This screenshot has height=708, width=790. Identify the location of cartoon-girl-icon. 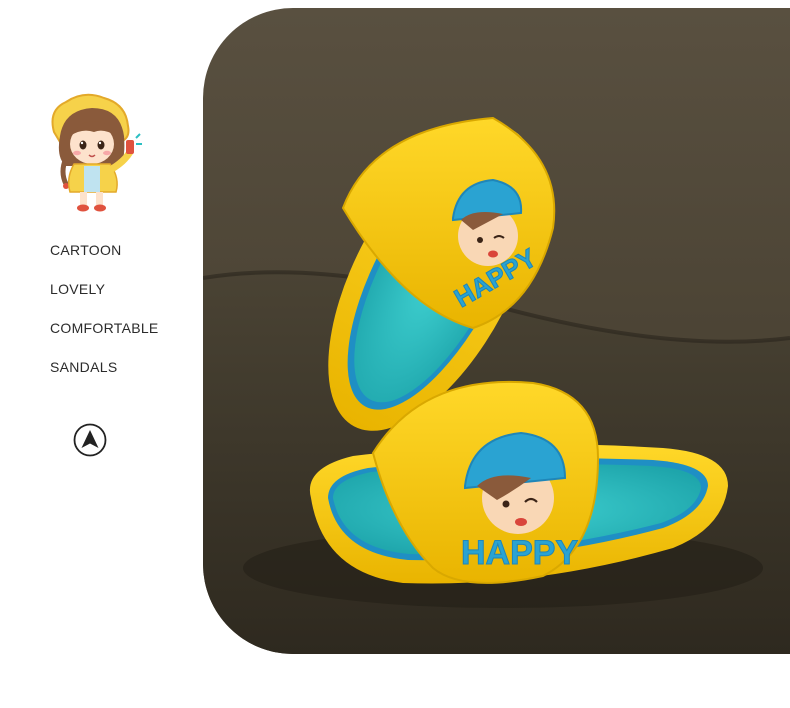
(94, 153).